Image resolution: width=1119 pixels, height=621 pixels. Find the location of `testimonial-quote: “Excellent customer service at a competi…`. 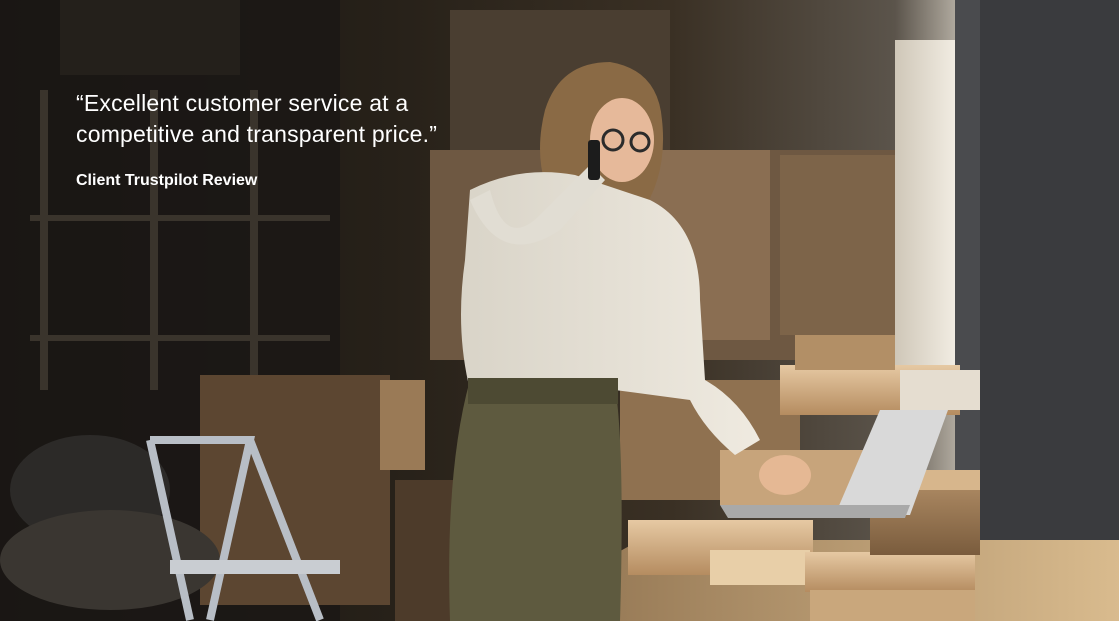

testimonial-quote: “Excellent customer service at a competi… is located at coordinates (257, 118).